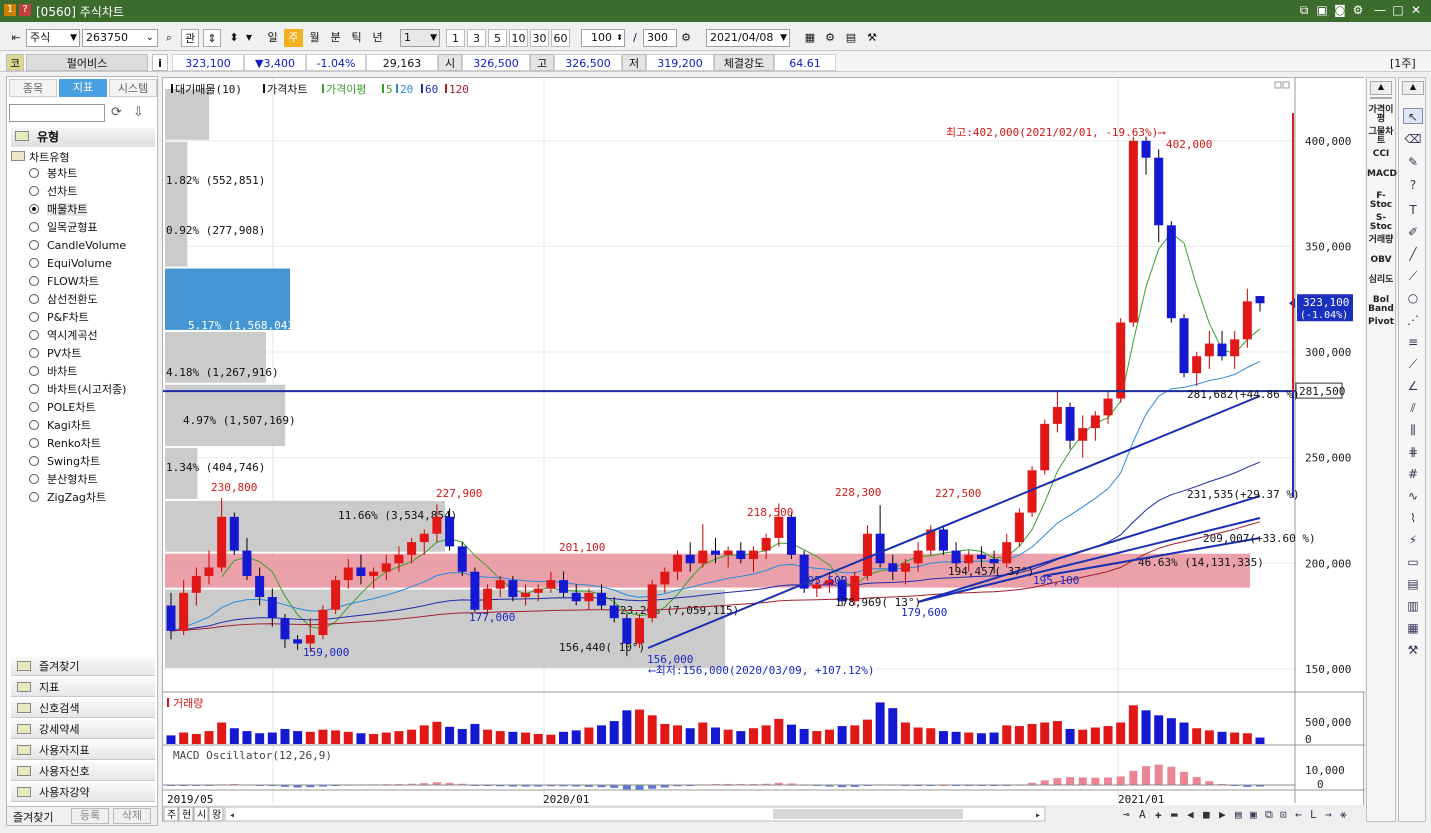  What do you see at coordinates (70, 263) in the screenshot?
I see `chart-type-5: EquiVolume` at bounding box center [70, 263].